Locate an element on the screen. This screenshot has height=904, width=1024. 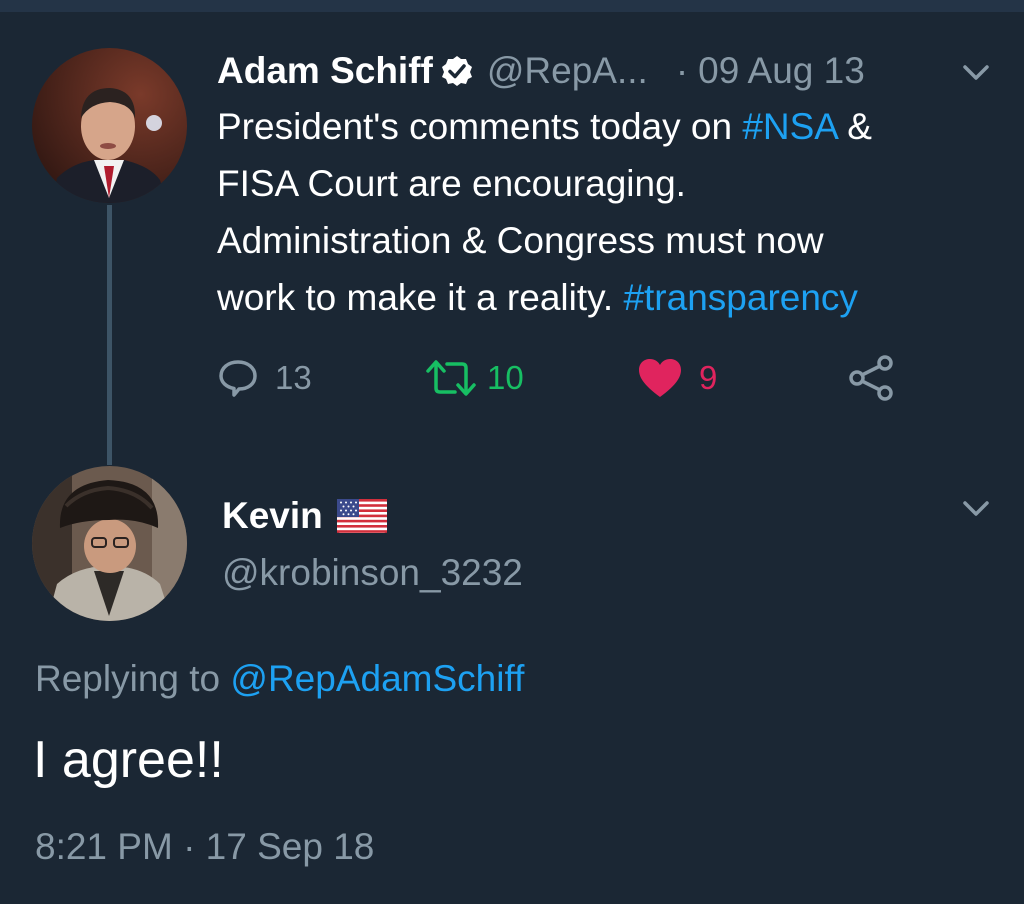
reply-count: 13 is located at coordinates (293, 377).